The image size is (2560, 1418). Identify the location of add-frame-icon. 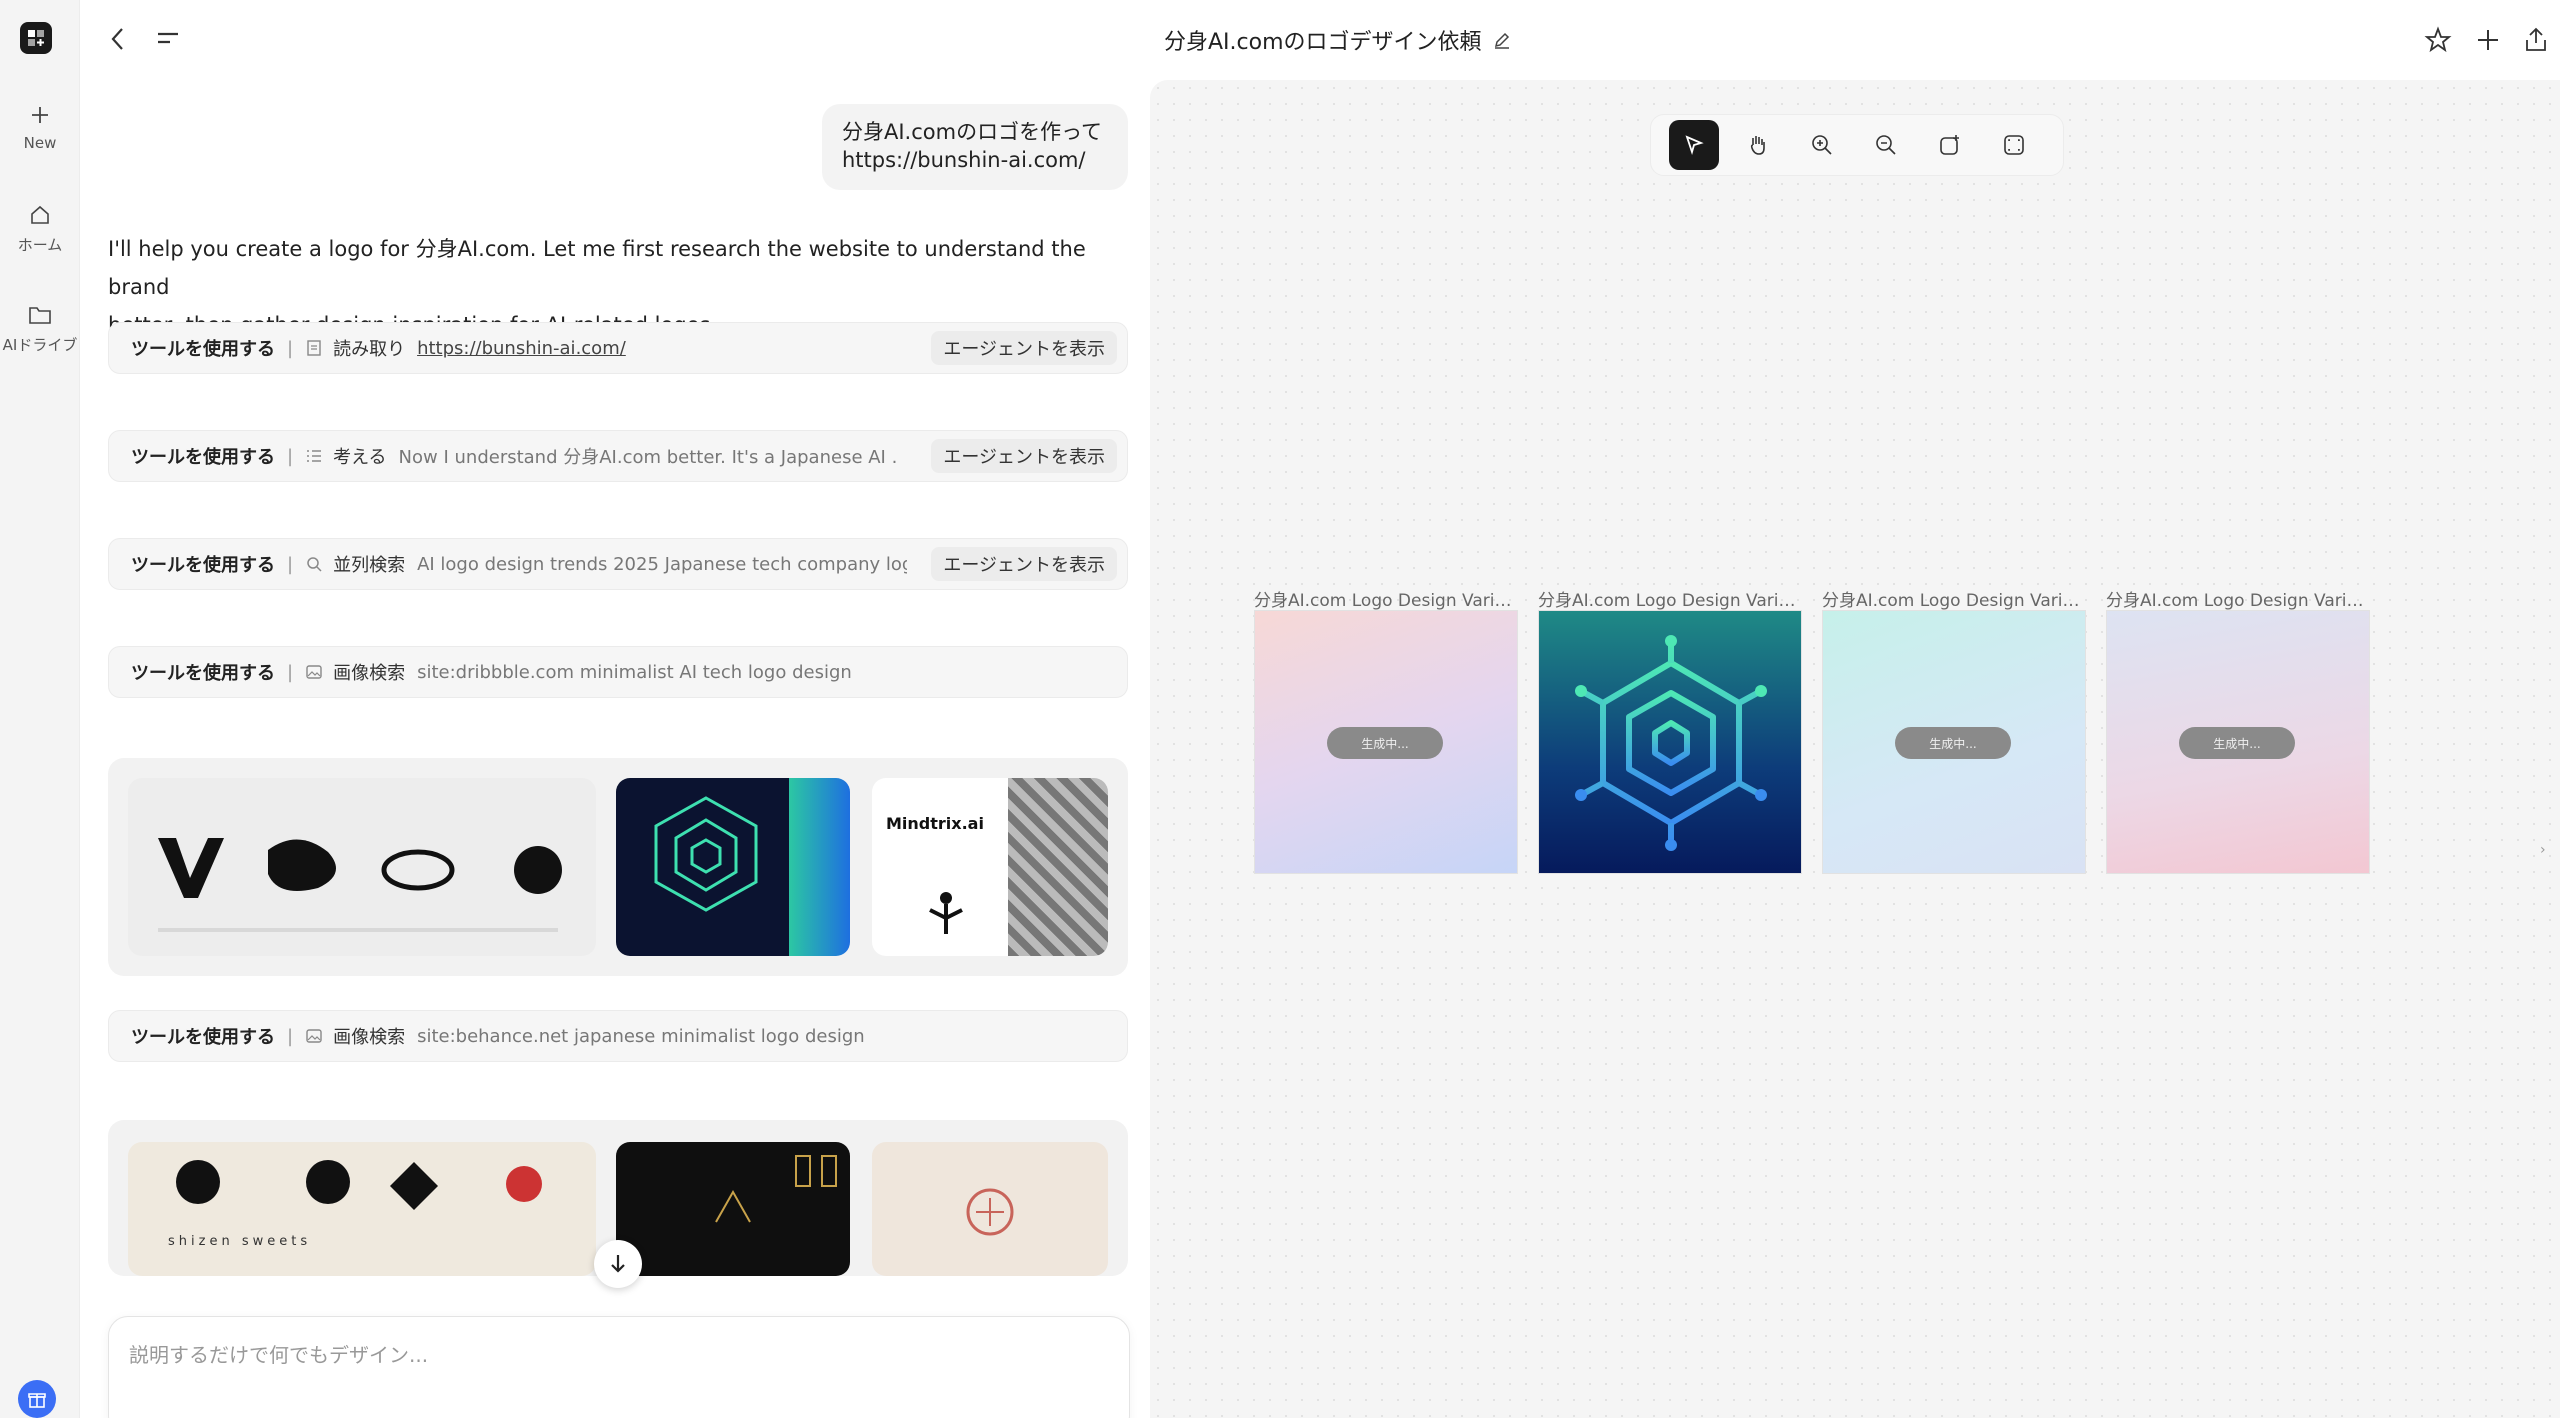
(1949, 145).